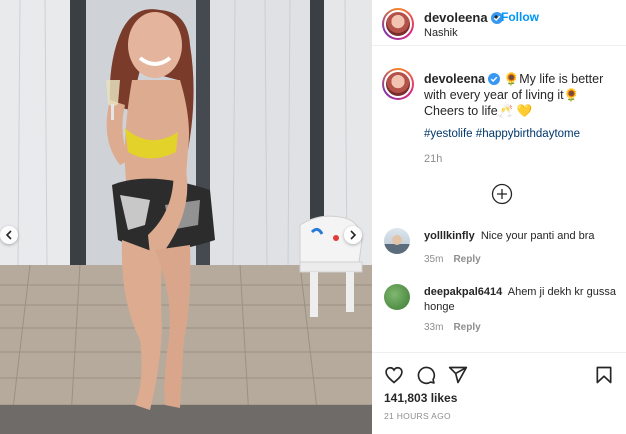  I want to click on verified-badge-icon, so click(494, 79).